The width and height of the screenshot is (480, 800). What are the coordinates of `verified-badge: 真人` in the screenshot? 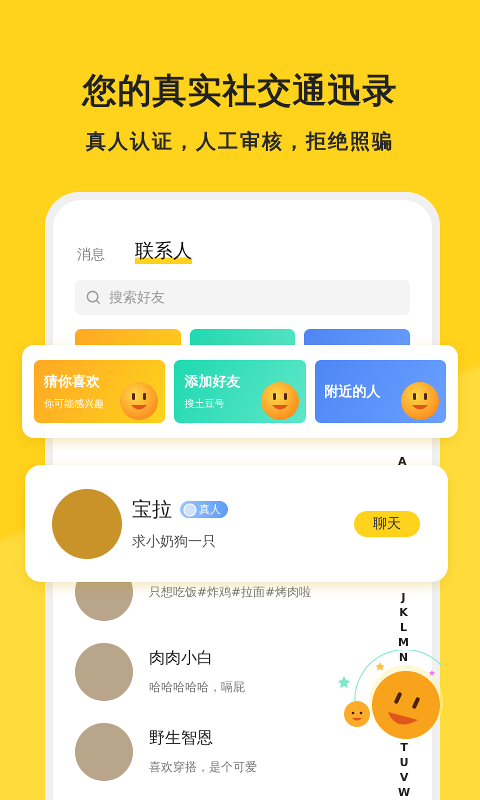 It's located at (204, 509).